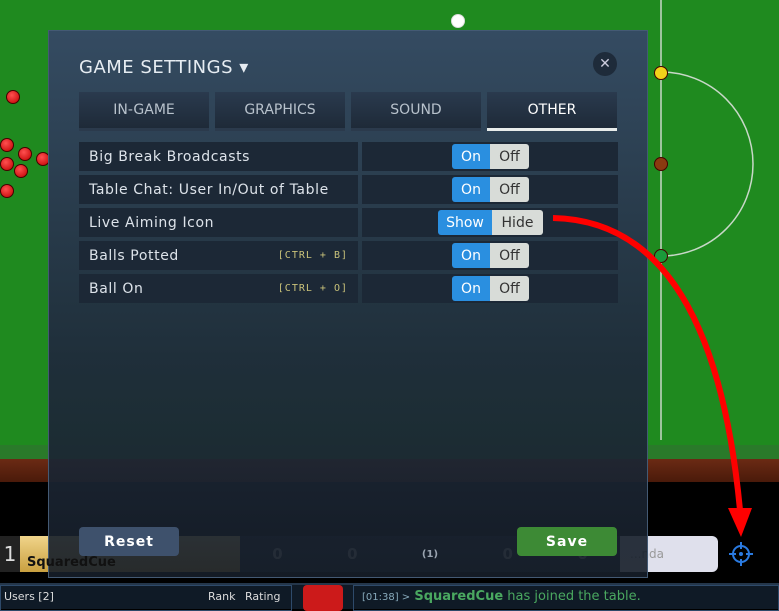 This screenshot has height=611, width=779. I want to click on crosshair-icon, so click(741, 554).